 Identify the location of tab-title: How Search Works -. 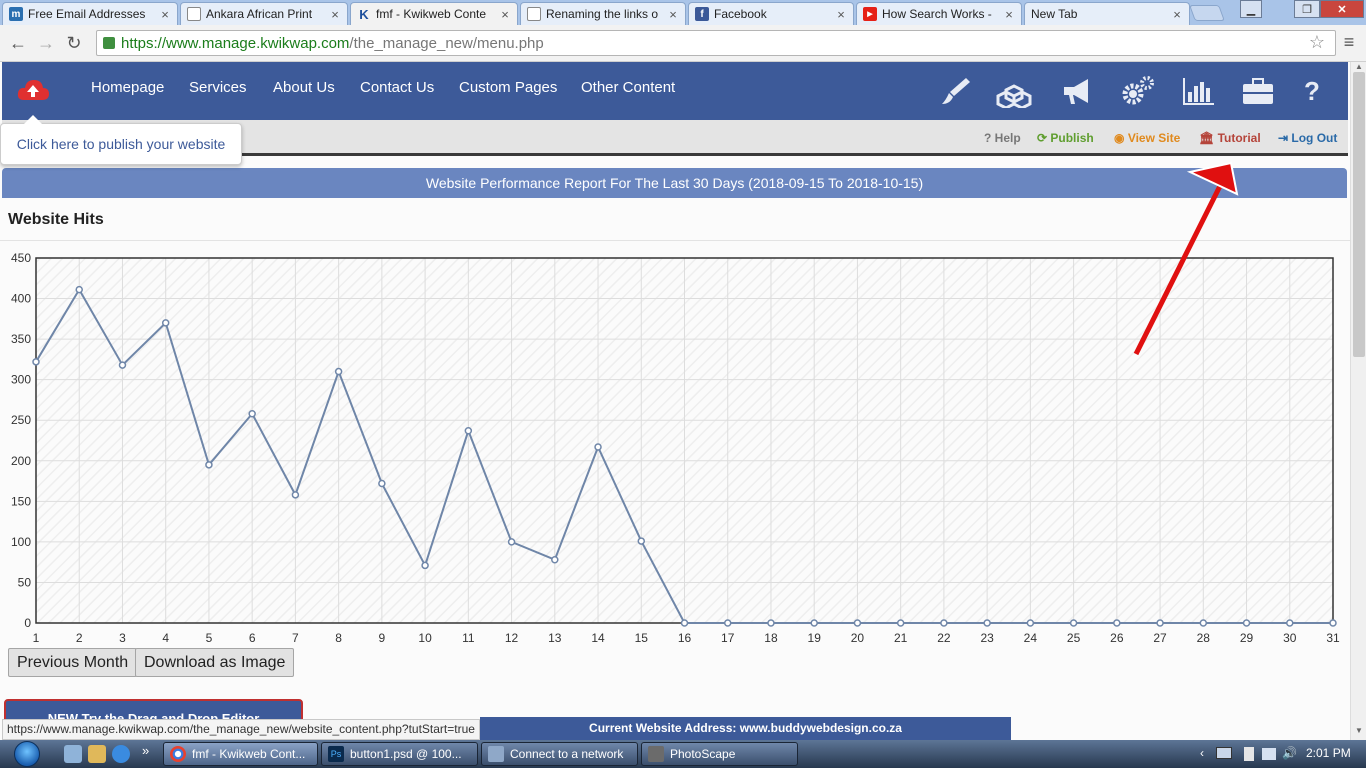
(937, 14).